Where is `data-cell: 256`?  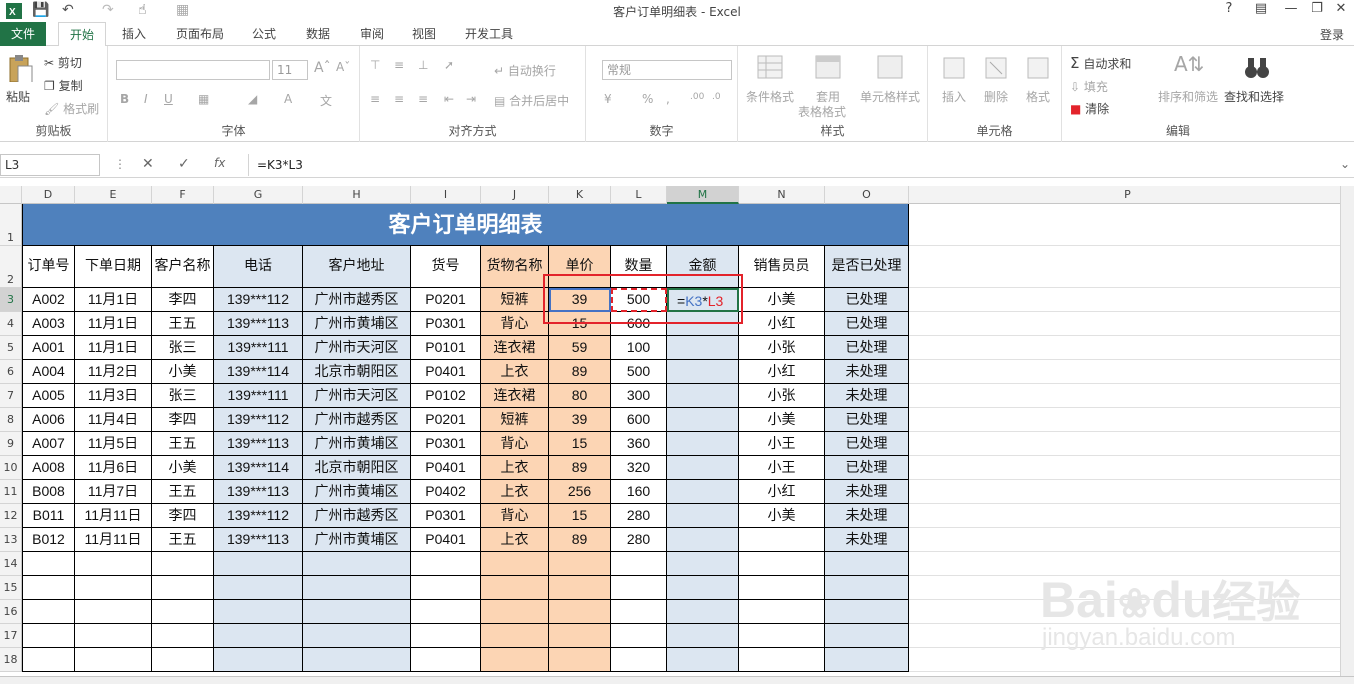 data-cell: 256 is located at coordinates (580, 492).